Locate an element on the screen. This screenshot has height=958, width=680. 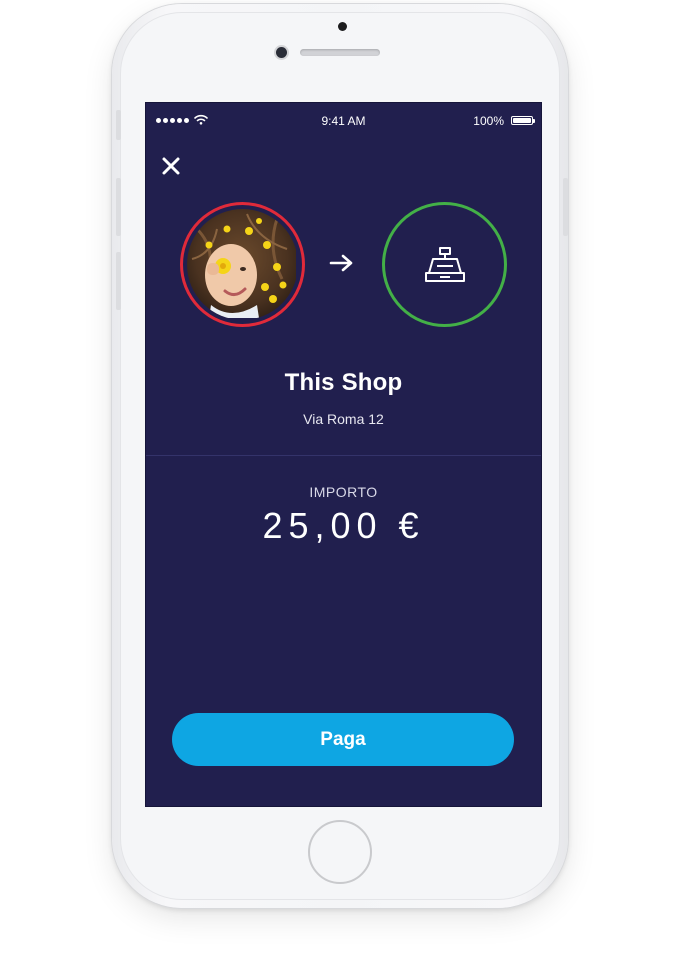
volume-down-button is located at coordinates (118, 281).